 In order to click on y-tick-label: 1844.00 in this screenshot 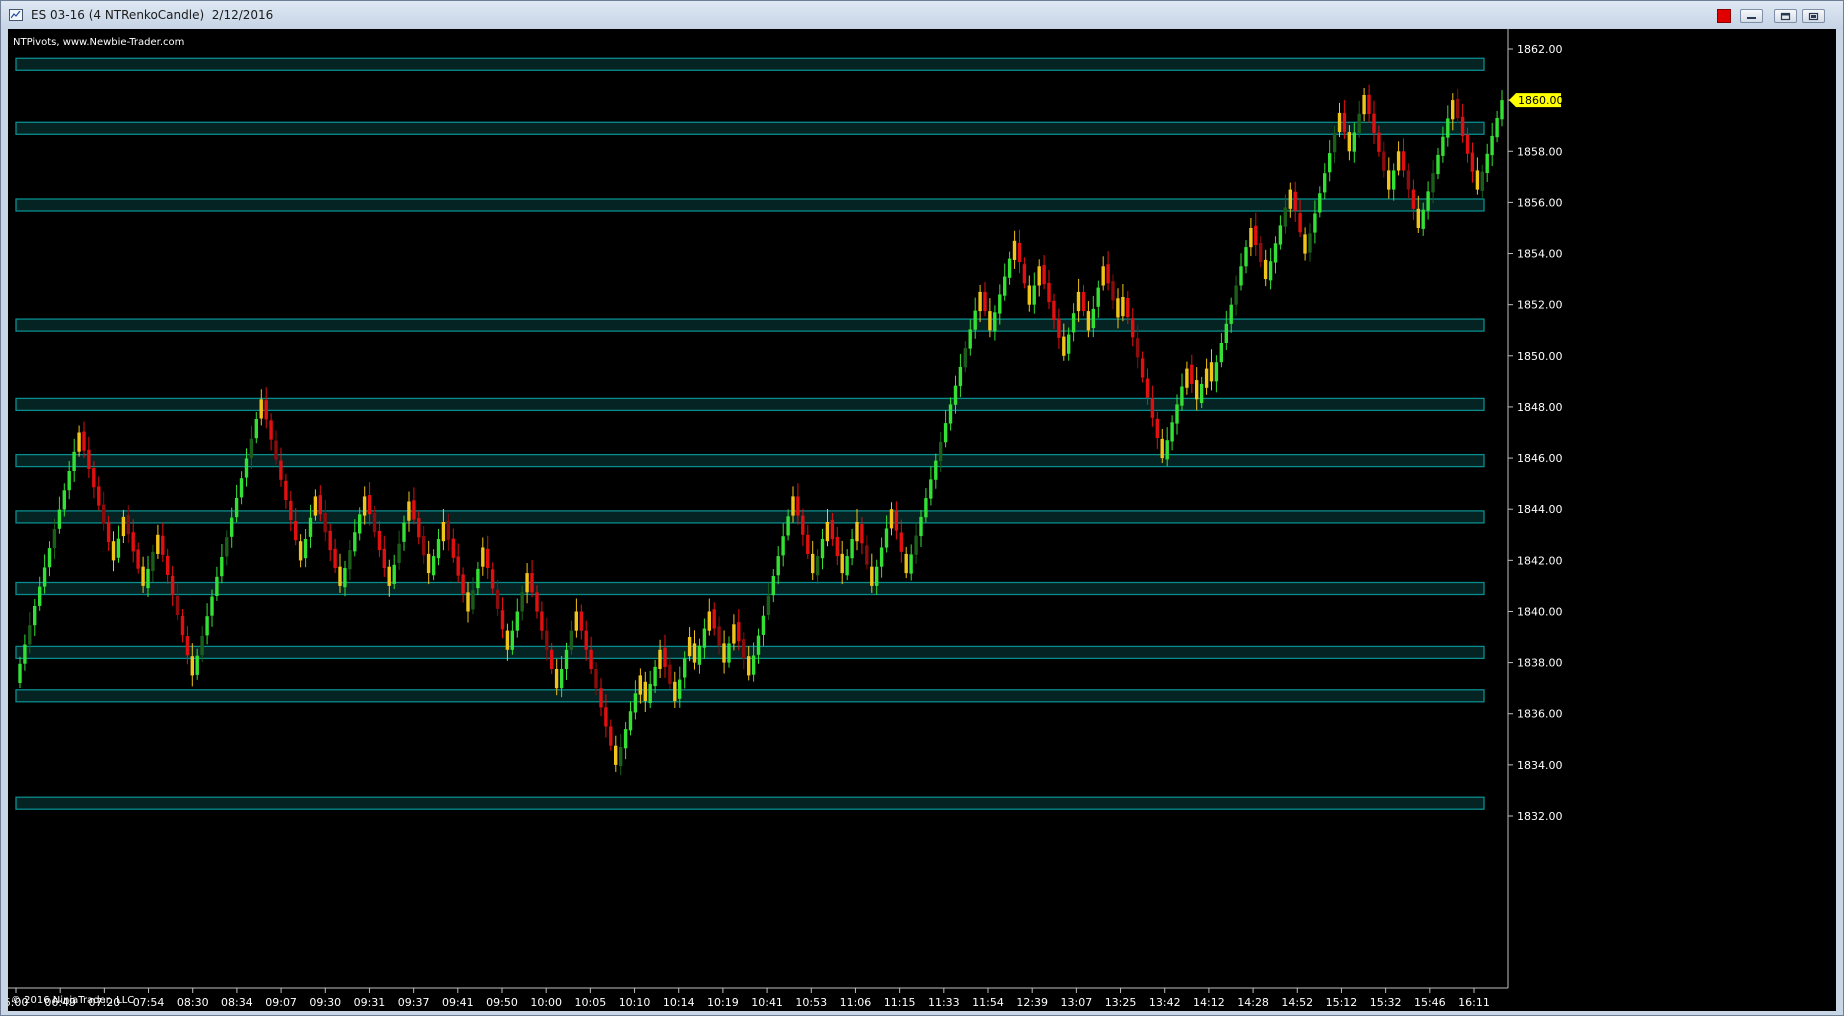, I will do `click(1540, 509)`.